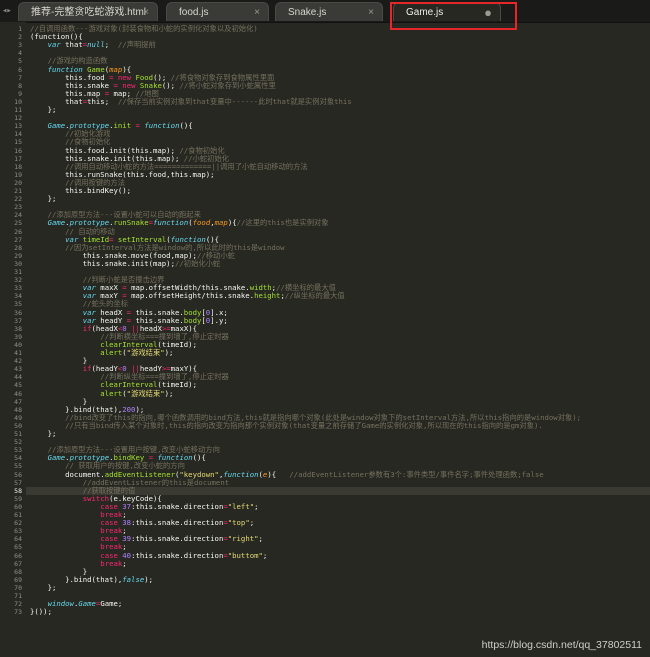  What do you see at coordinates (339, 28) in the screenshot?
I see `code-line: //自调用函数---游戏对象(封装食物和小蛇的实例化对象以及初始化)` at bounding box center [339, 28].